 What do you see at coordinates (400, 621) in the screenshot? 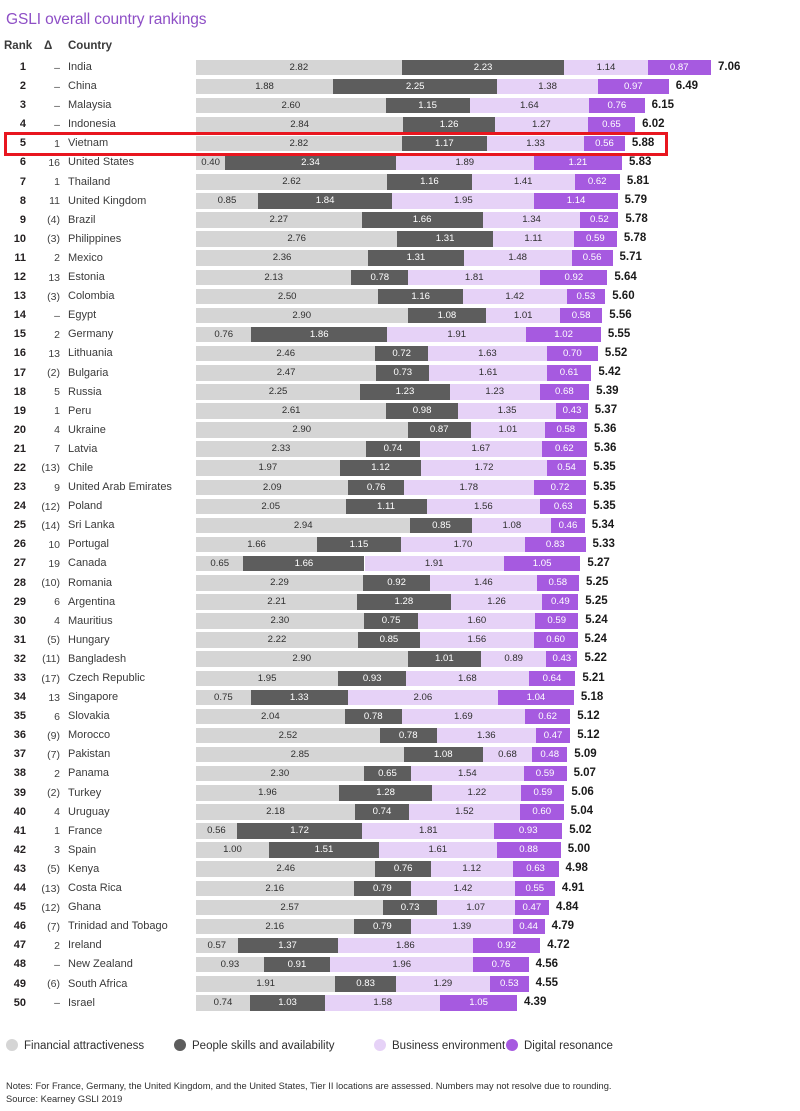
I see `table-row: 30 4 Mauritius 2.30 0.75 1.60 0.59 5.24` at bounding box center [400, 621].